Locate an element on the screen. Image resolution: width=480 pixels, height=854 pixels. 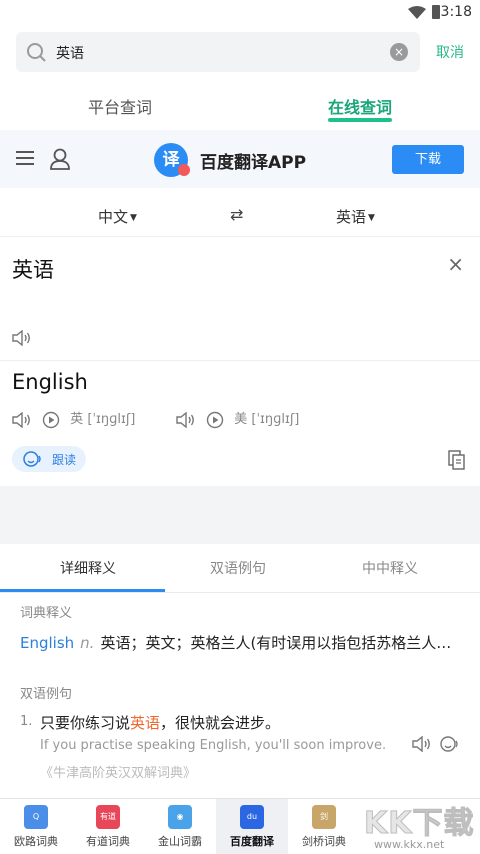
nav-label: 欧路词典 is located at coordinates (36, 841).